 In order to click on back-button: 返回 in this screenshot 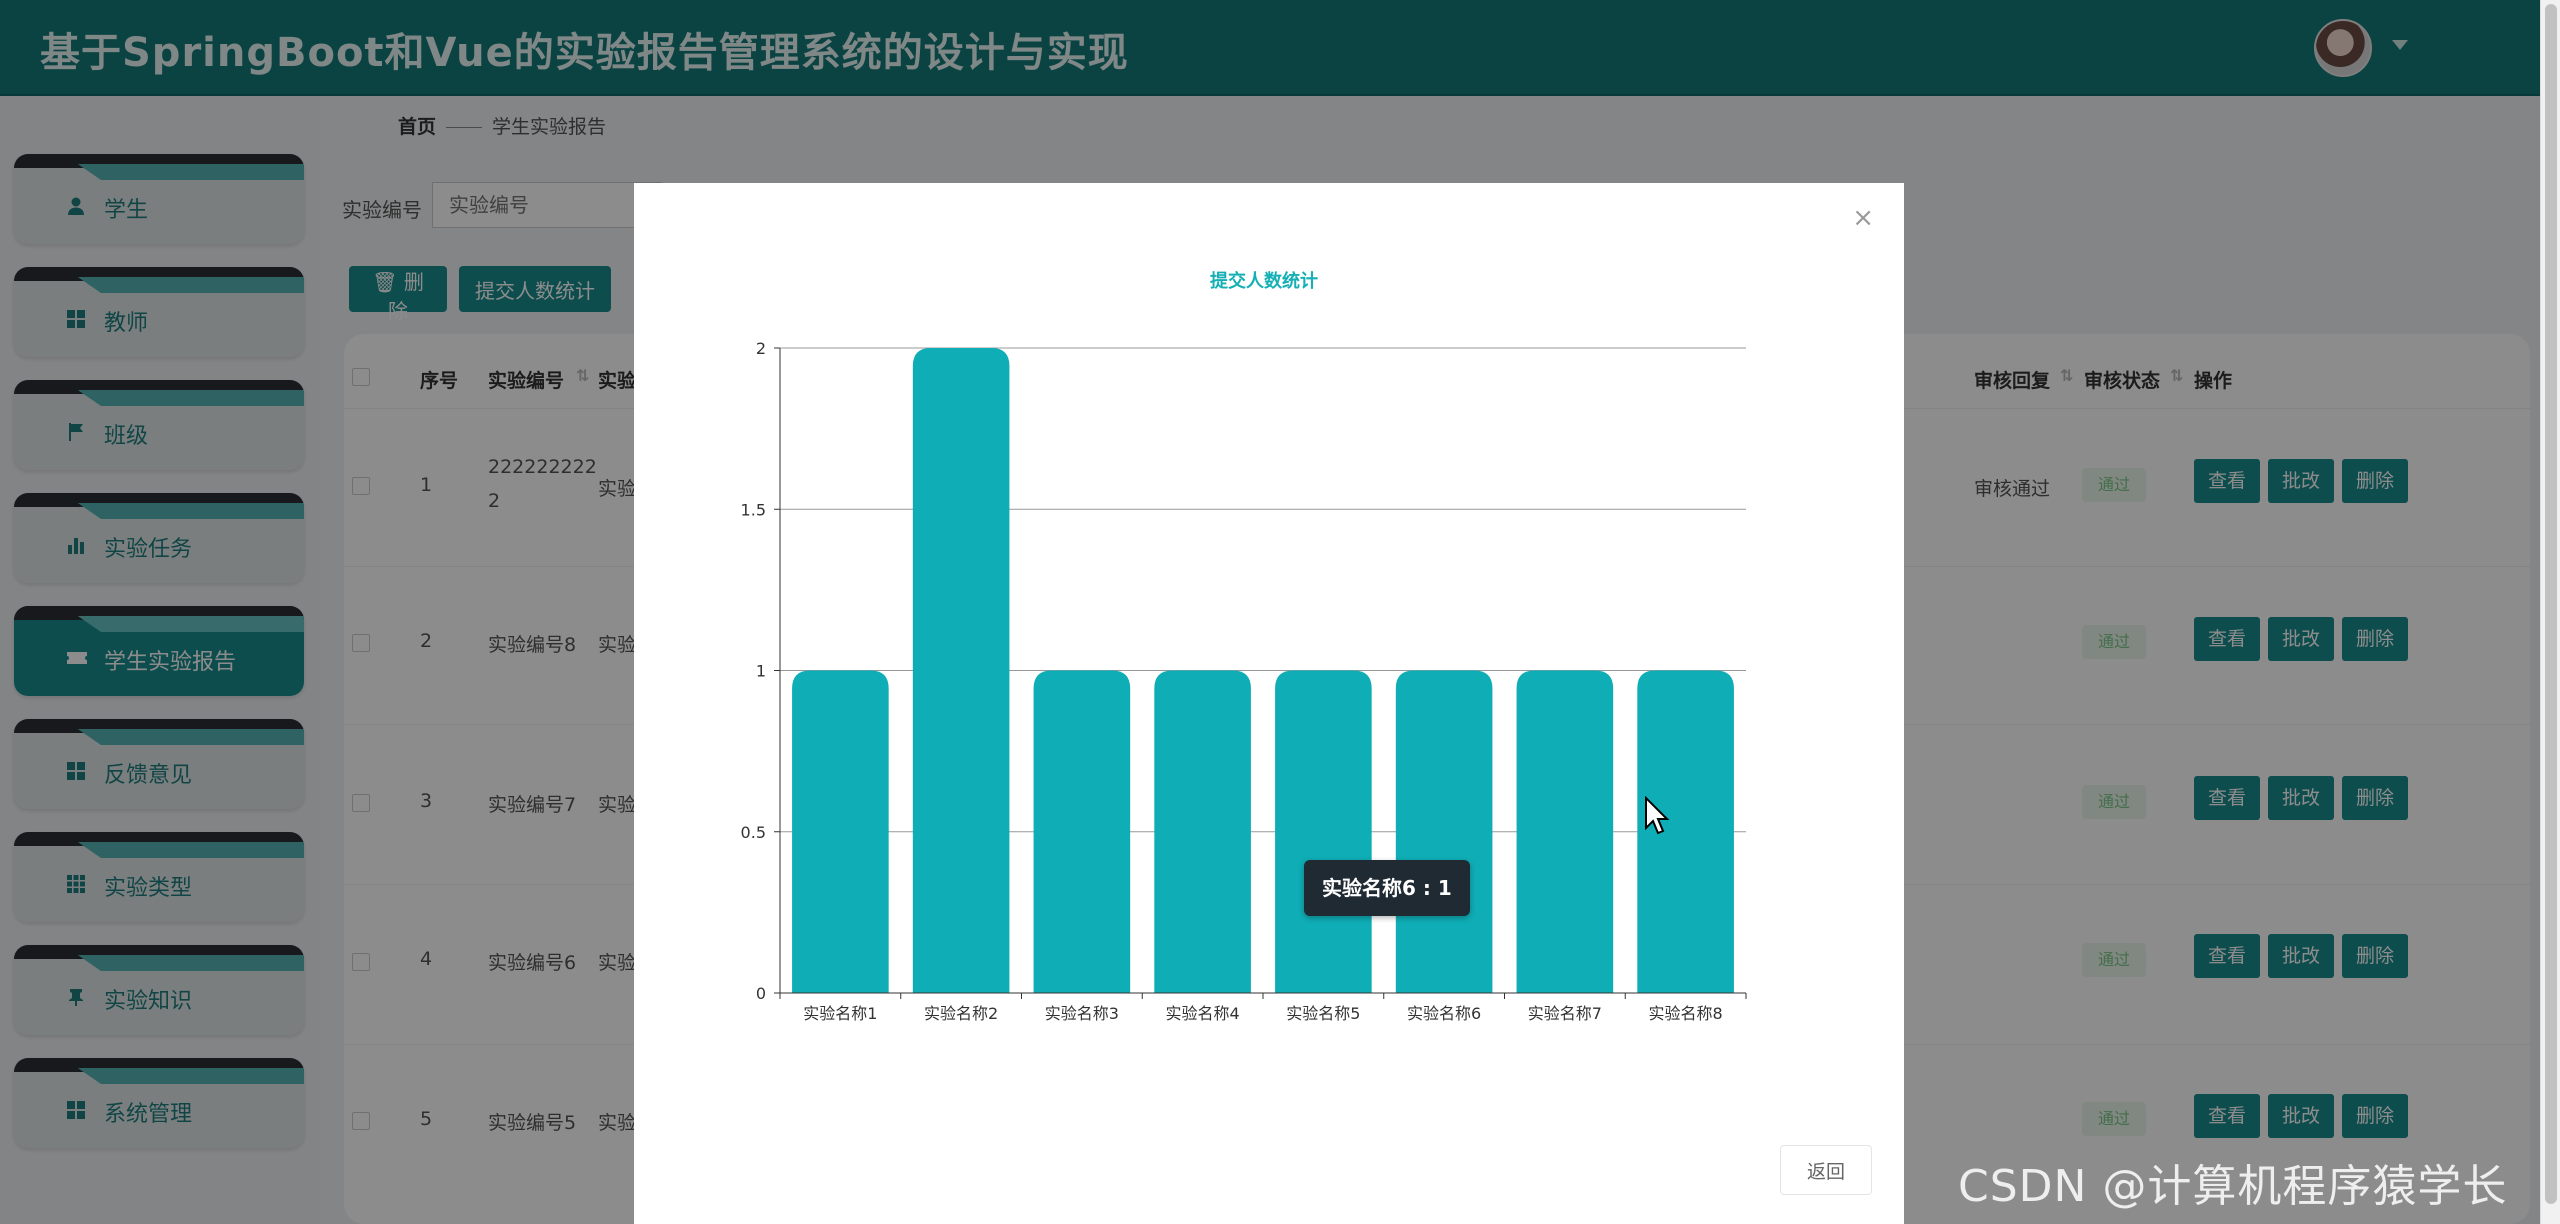, I will do `click(1826, 1170)`.